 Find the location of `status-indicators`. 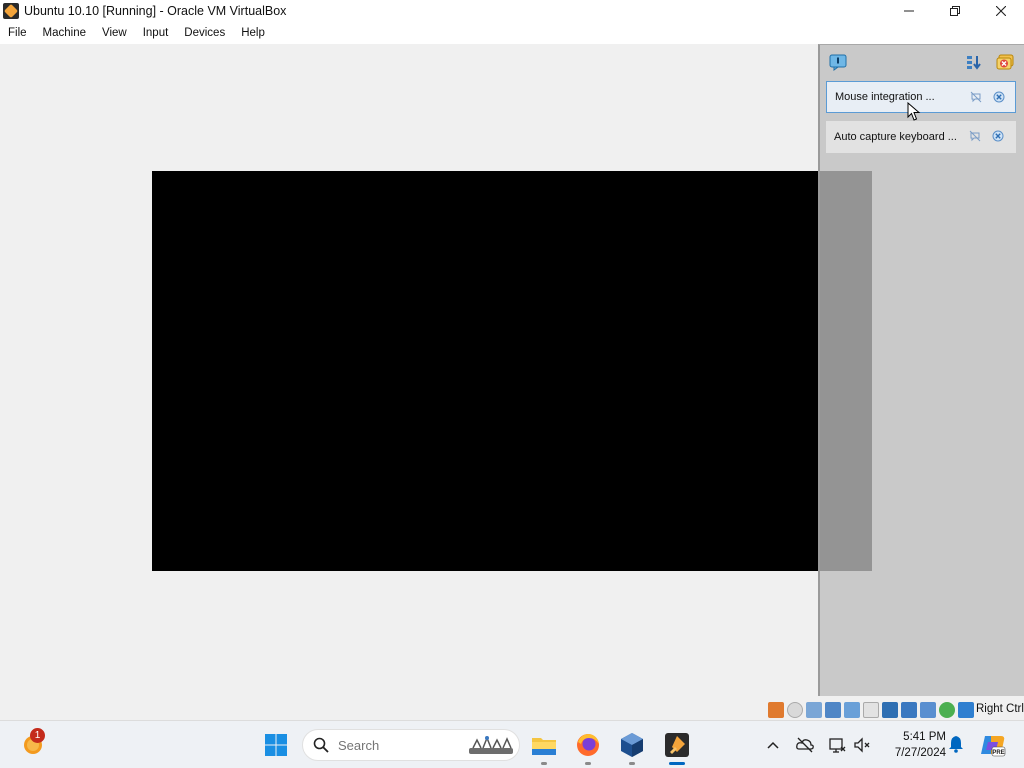

status-indicators is located at coordinates (872, 709).